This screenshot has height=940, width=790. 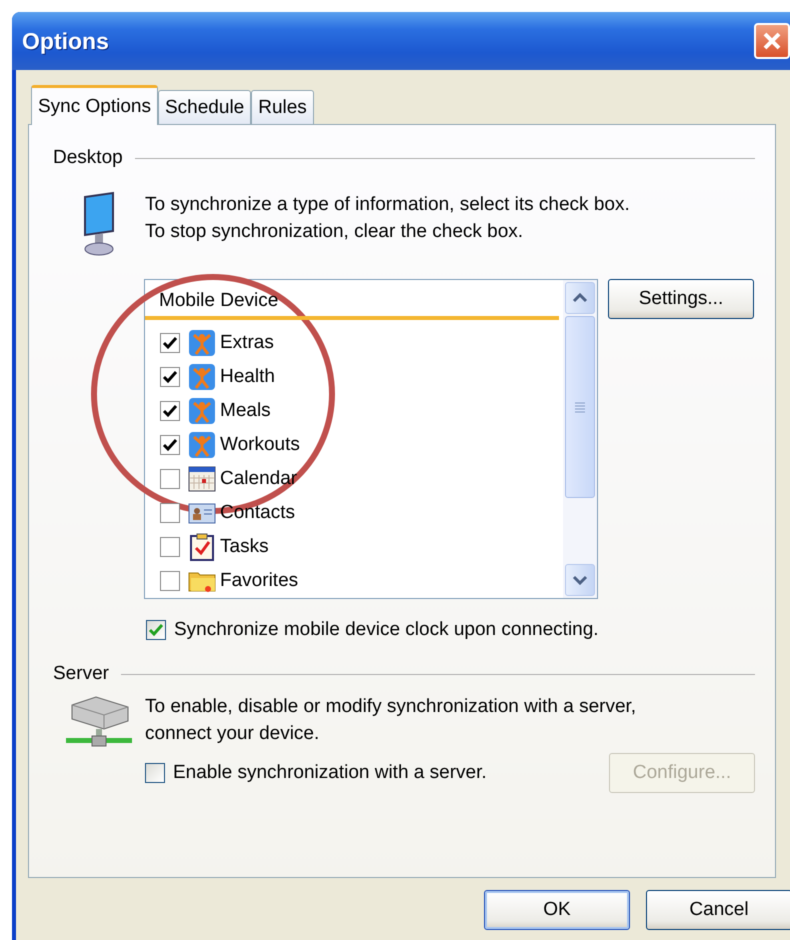 What do you see at coordinates (99, 224) in the screenshot?
I see `monitor-icon` at bounding box center [99, 224].